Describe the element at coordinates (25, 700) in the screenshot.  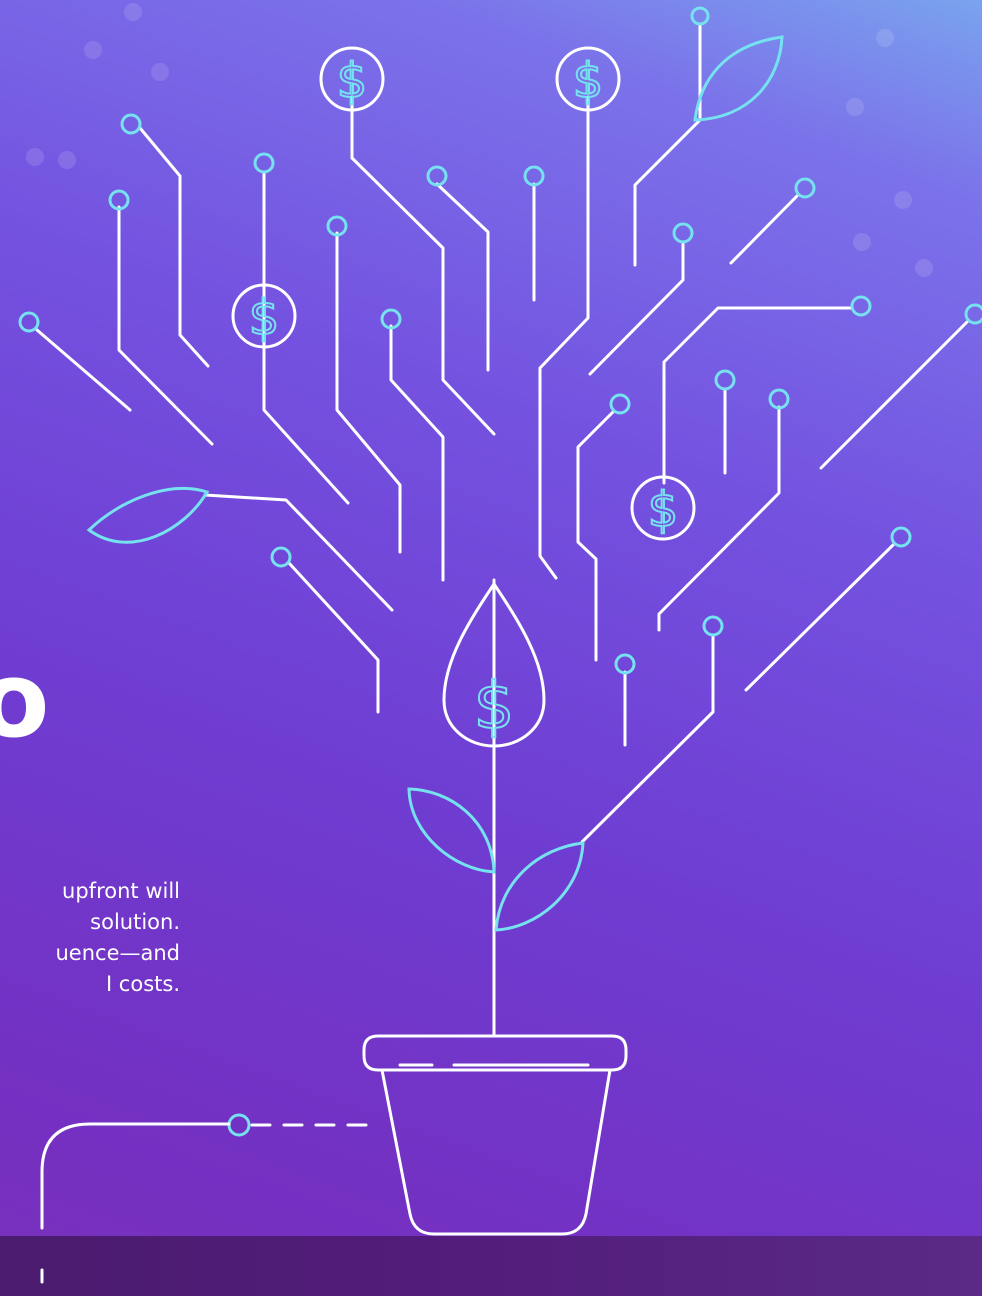
I see `heading-fragment: o` at that location.